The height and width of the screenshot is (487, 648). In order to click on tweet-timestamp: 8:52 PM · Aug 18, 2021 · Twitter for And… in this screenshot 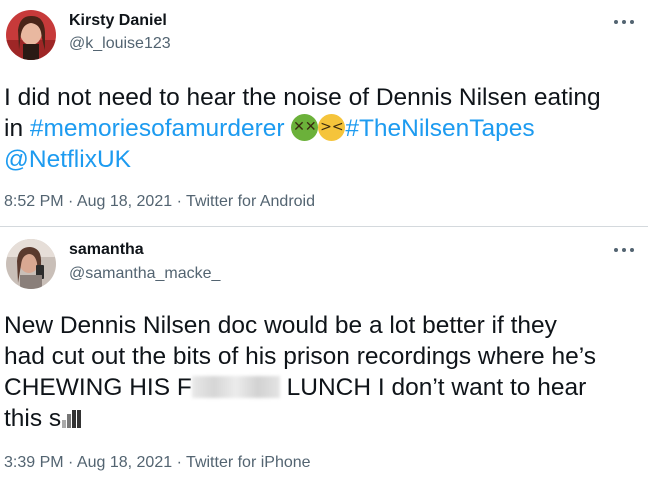, I will do `click(159, 202)`.